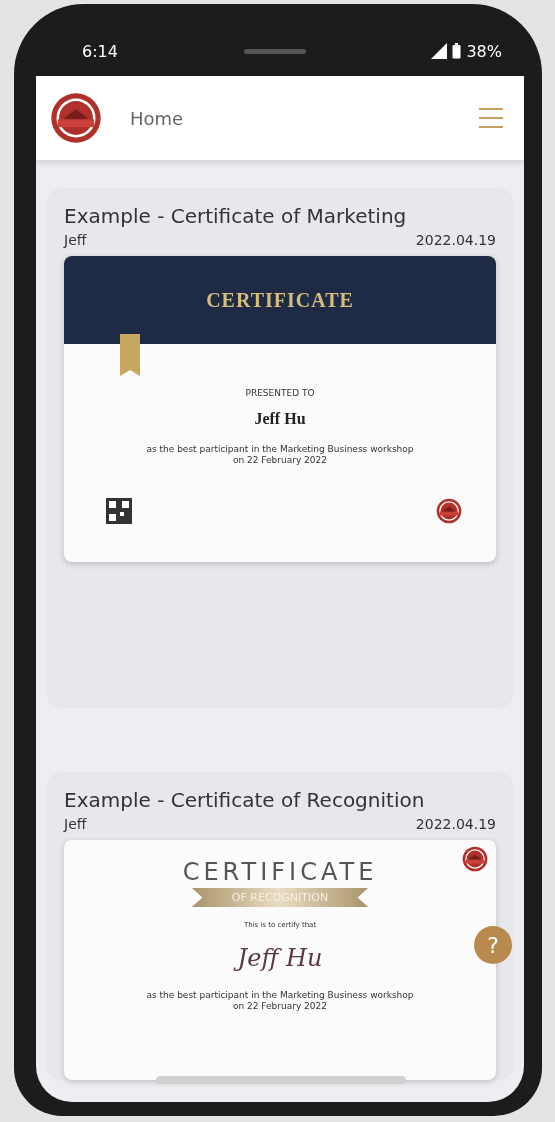 This screenshot has width=555, height=1122. I want to click on signal-icon, so click(439, 51).